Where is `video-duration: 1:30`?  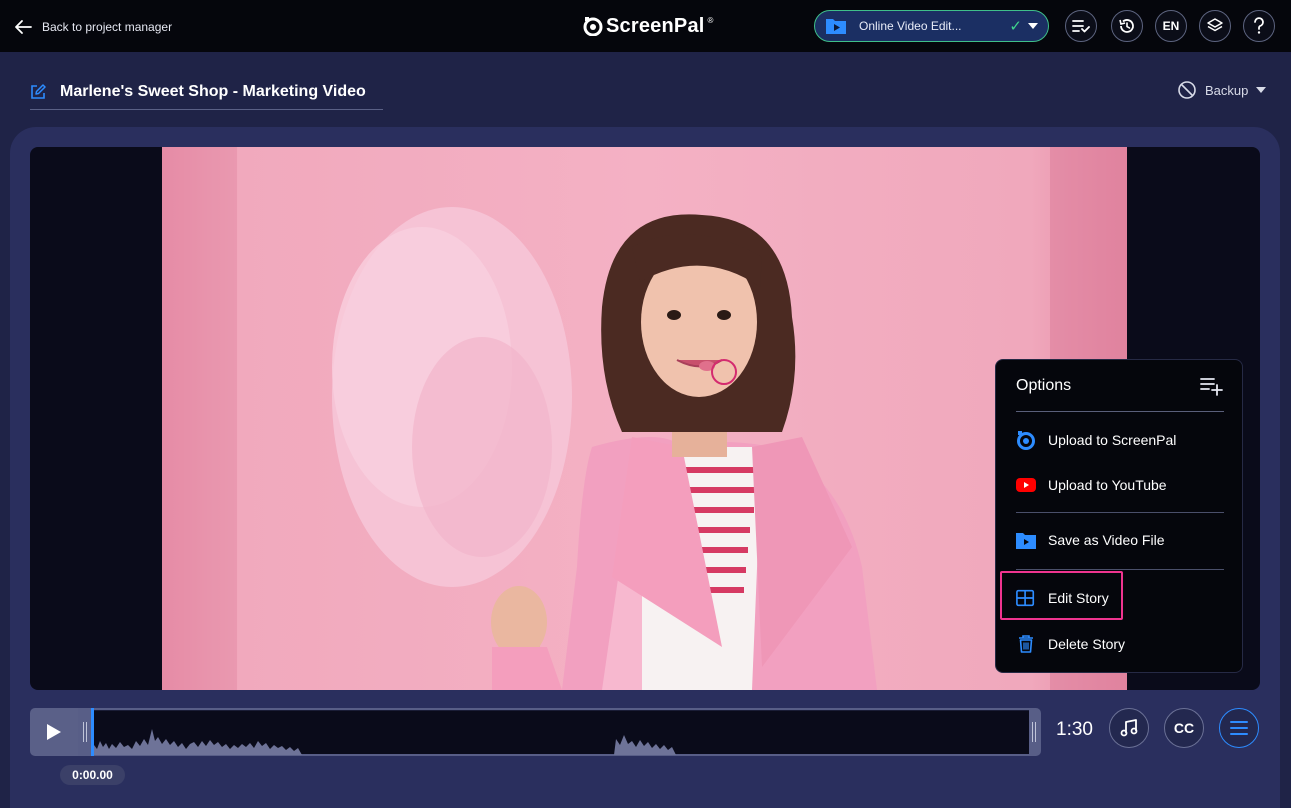 video-duration: 1:30 is located at coordinates (1074, 729).